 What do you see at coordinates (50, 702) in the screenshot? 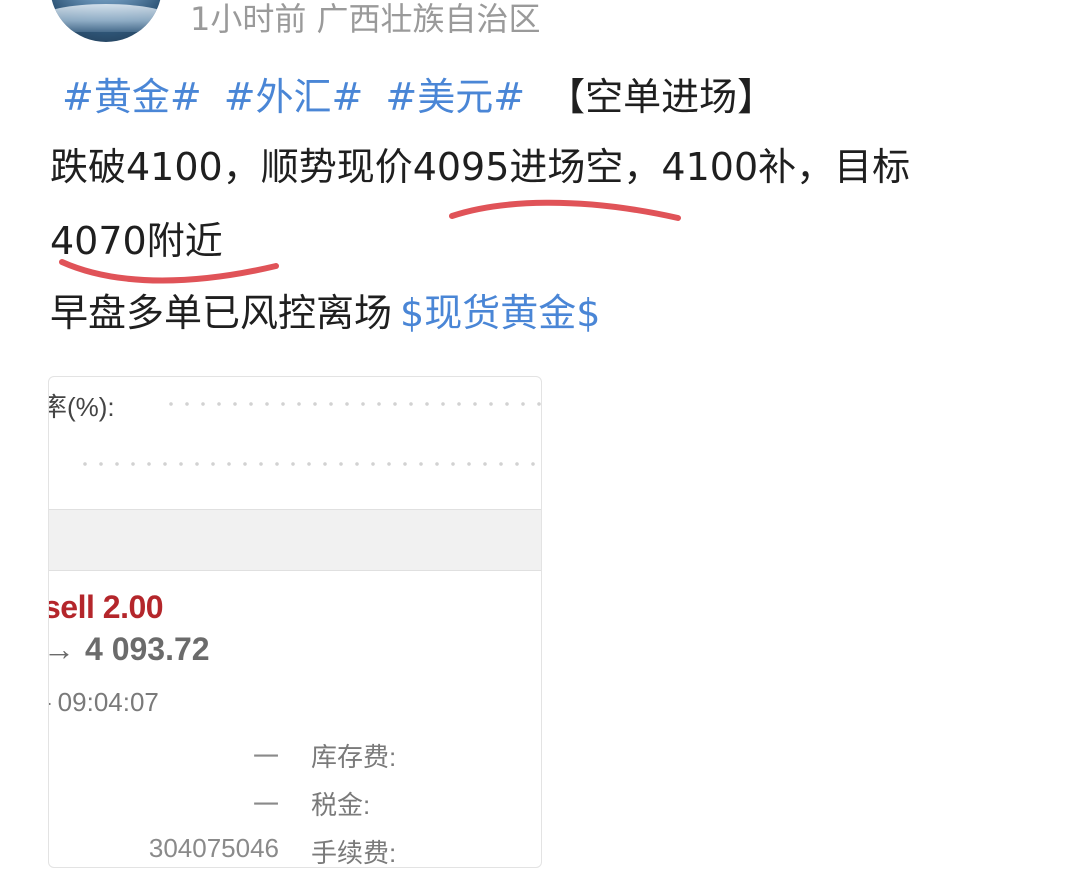
I see `time-dash: -` at bounding box center [50, 702].